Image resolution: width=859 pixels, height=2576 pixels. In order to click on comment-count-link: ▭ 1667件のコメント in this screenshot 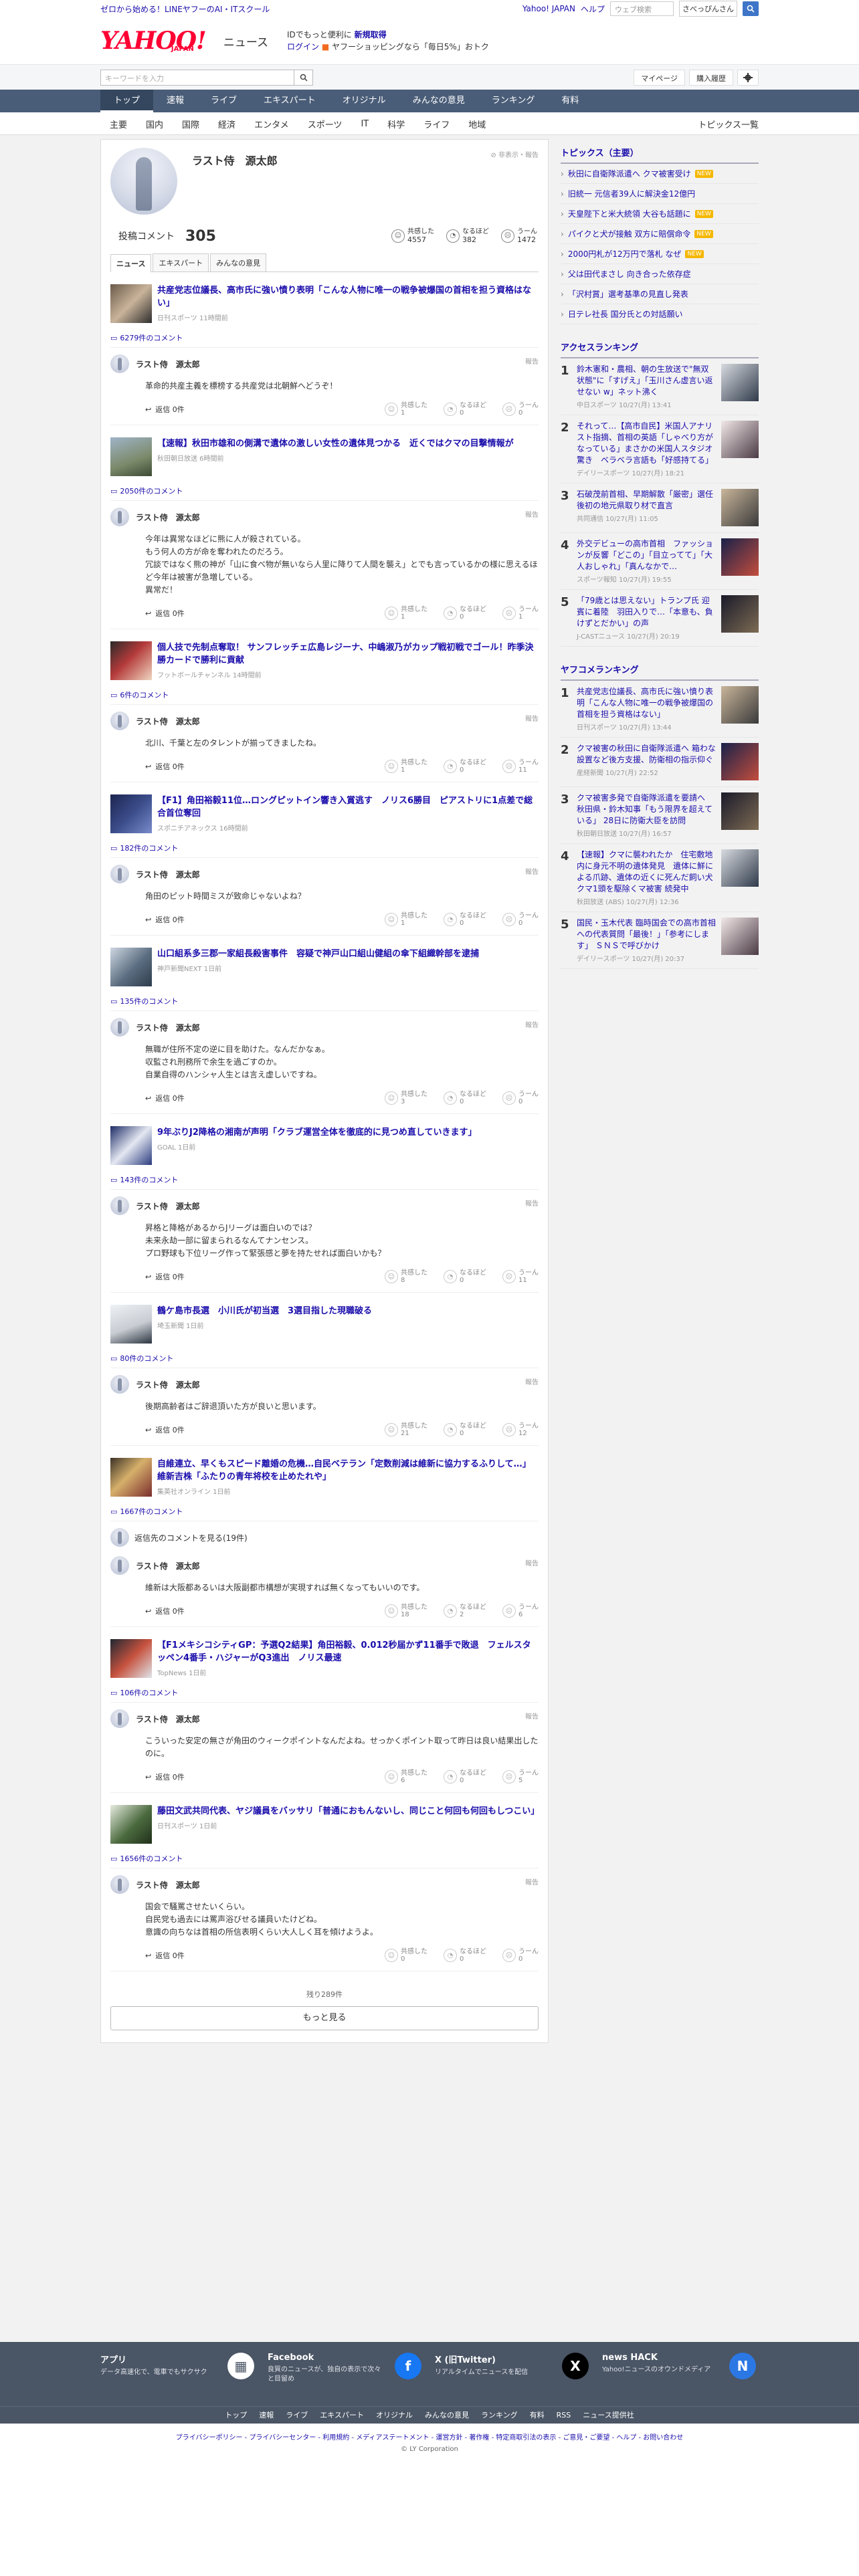, I will do `click(324, 1513)`.